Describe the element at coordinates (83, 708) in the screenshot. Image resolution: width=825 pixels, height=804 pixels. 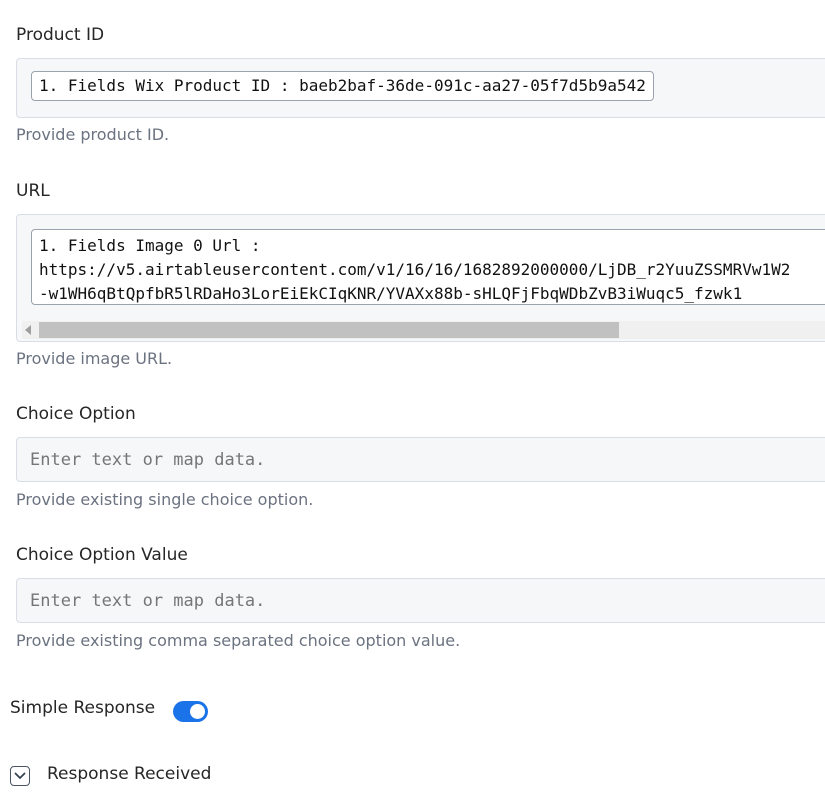
I see `simple-response-label: Simple Response` at that location.